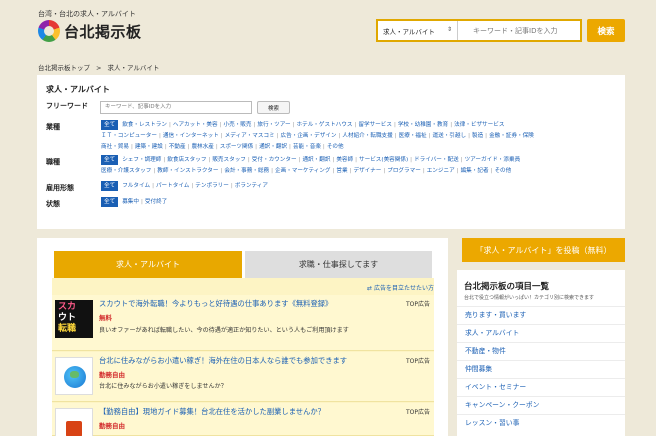  What do you see at coordinates (477, 136) in the screenshot?
I see `filter-chip: 製造` at bounding box center [477, 136].